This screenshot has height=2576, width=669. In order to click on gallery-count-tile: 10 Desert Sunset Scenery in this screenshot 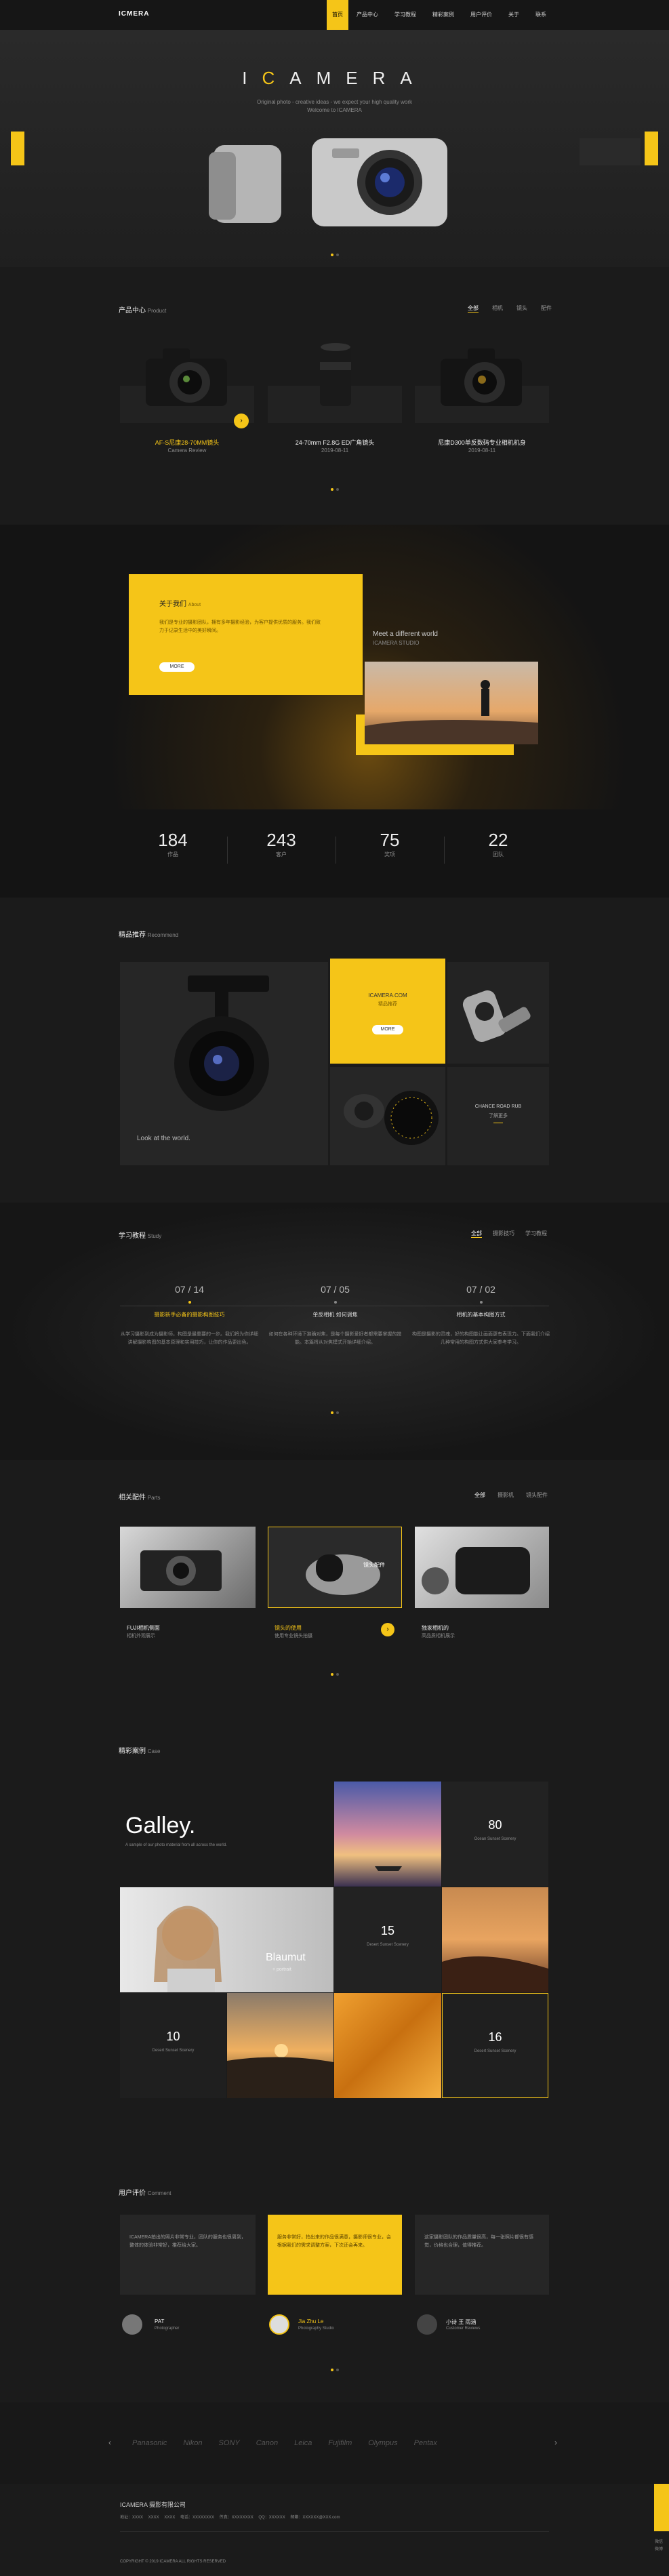, I will do `click(173, 2045)`.